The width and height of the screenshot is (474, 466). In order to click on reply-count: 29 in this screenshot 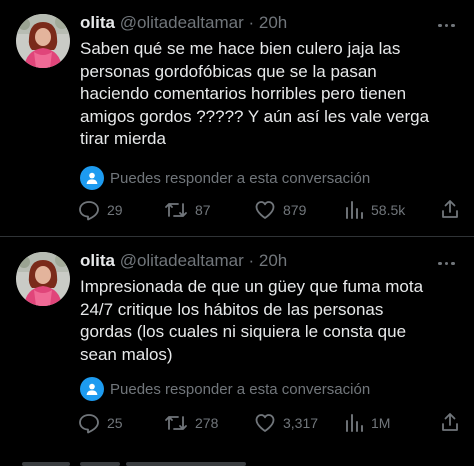, I will do `click(115, 210)`.